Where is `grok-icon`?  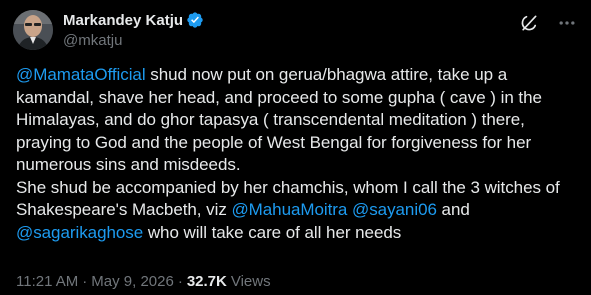
grok-icon is located at coordinates (529, 23).